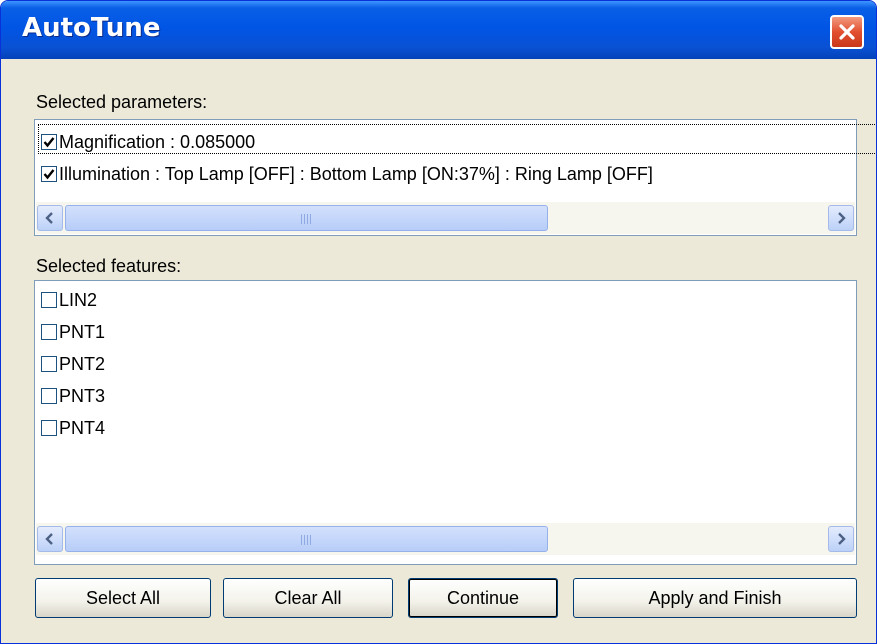 The height and width of the screenshot is (644, 877). I want to click on parameters-label: Selected parameters:, so click(122, 102).